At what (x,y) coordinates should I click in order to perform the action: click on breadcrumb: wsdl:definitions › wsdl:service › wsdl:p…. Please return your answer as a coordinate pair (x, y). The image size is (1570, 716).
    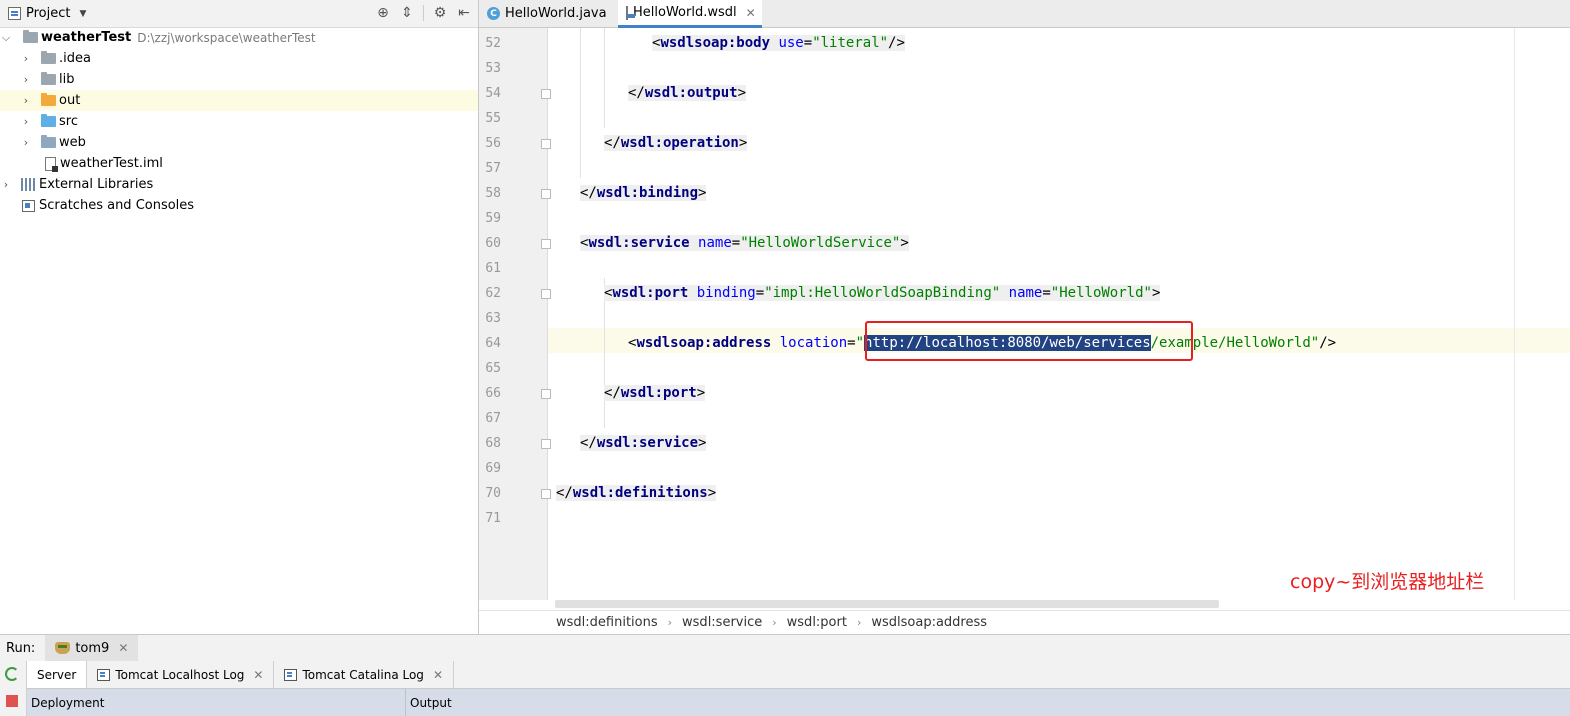
    Looking at the image, I should click on (1024, 622).